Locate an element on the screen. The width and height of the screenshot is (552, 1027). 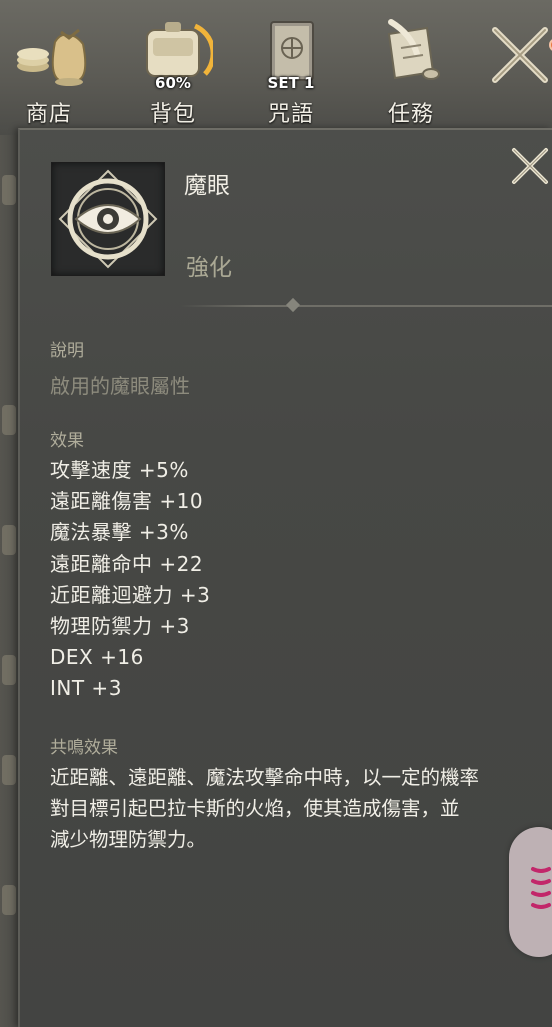
description-title: 說明 is located at coordinates (67, 351).